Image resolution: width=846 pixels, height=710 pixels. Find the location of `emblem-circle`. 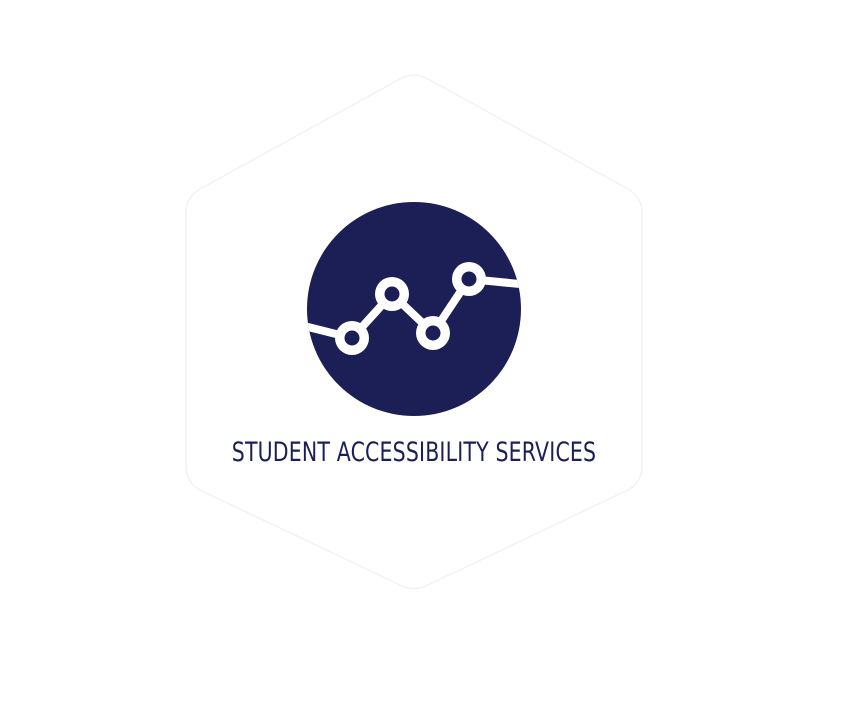

emblem-circle is located at coordinates (414, 309).